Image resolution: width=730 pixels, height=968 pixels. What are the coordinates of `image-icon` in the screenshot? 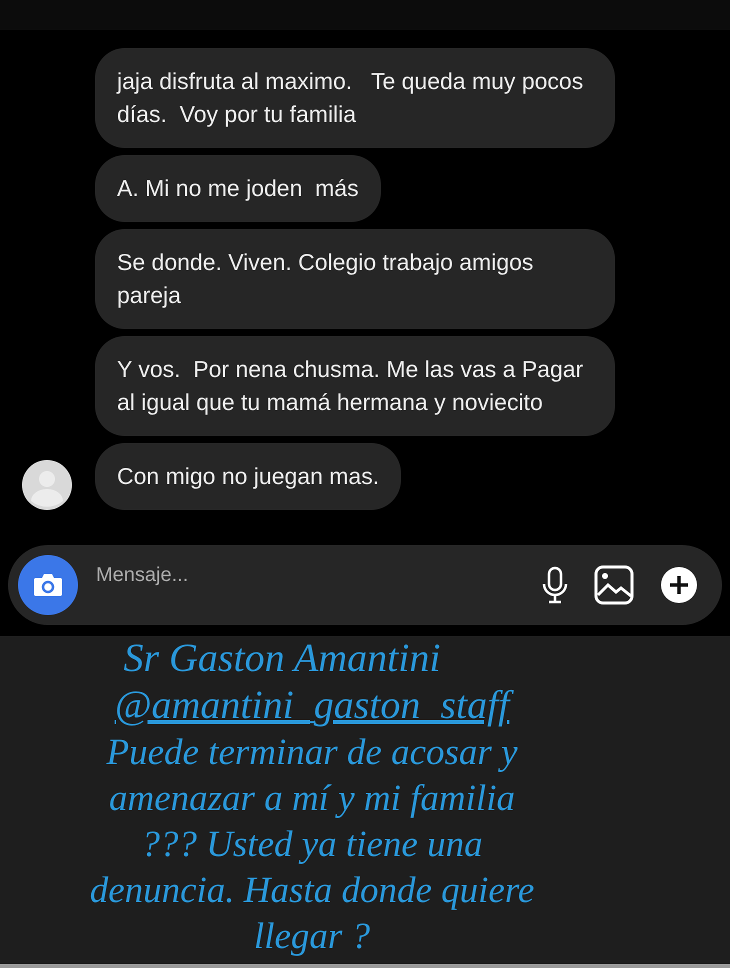 It's located at (614, 585).